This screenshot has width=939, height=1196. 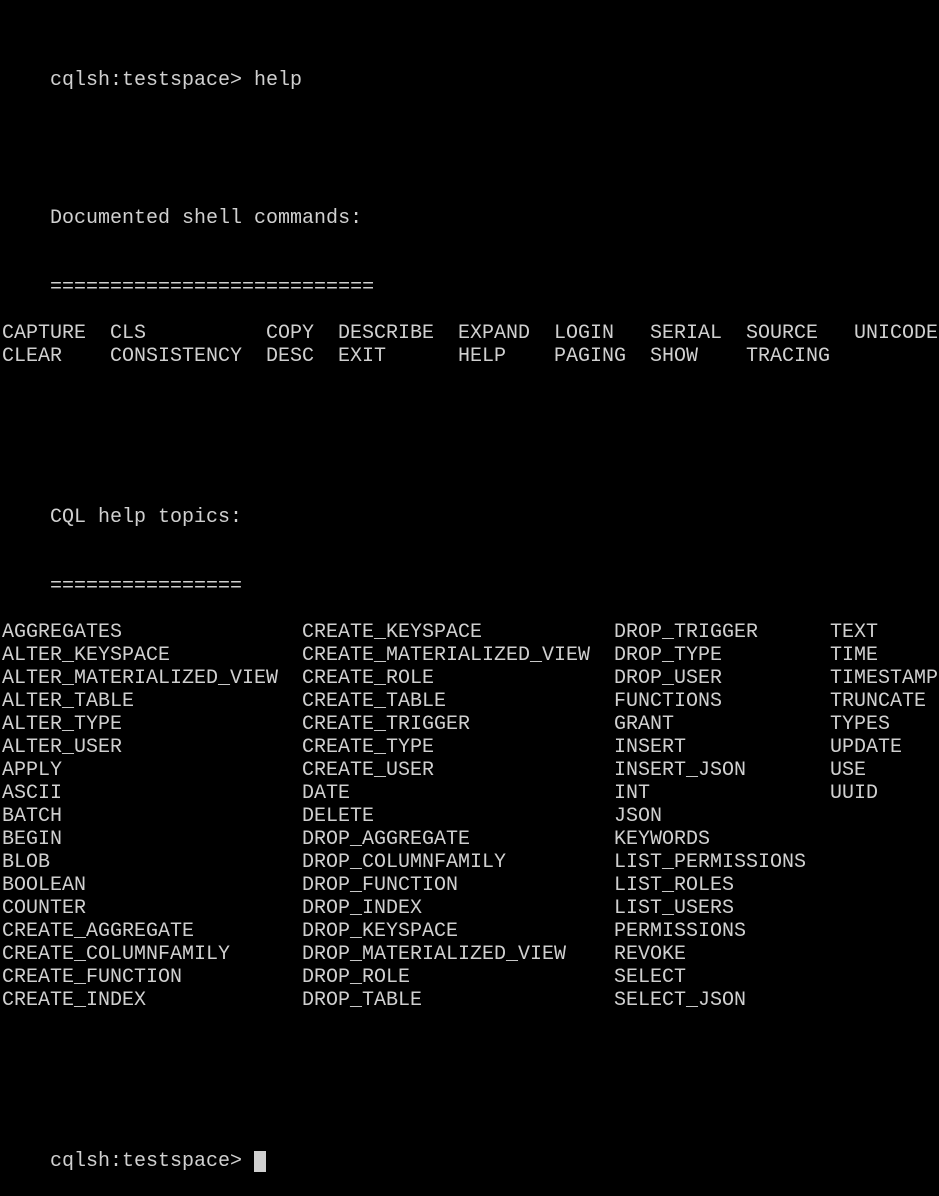 What do you see at coordinates (386, 839) in the screenshot?
I see `cql-topic-item: DROP_AGGREGATE` at bounding box center [386, 839].